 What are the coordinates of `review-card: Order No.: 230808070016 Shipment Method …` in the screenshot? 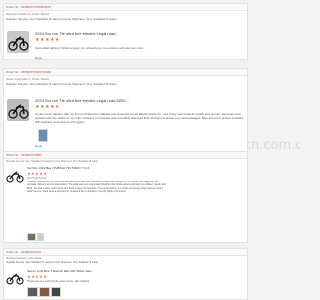 It's located at (125, 274).